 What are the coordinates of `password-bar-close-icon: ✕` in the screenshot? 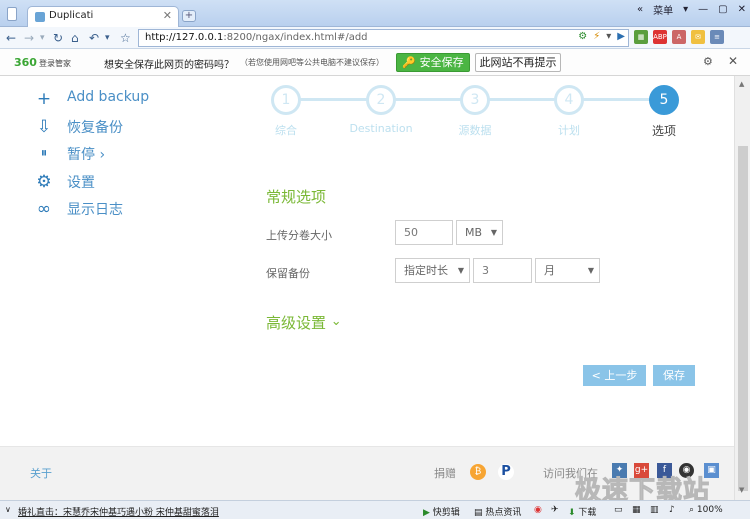 It's located at (733, 61).